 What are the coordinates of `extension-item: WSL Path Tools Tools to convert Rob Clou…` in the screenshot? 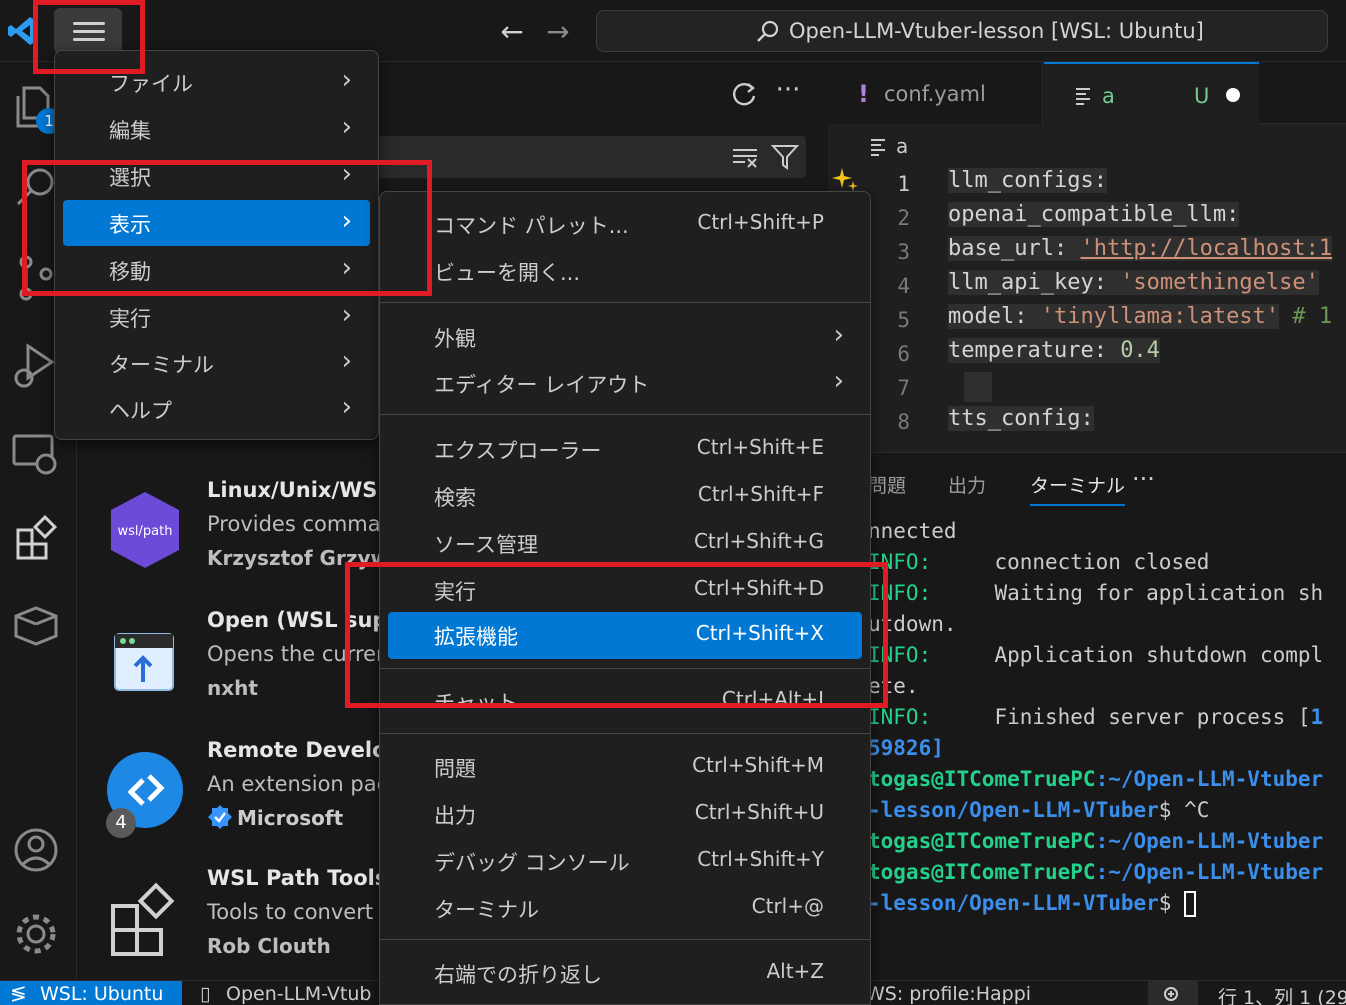 It's located at (232, 926).